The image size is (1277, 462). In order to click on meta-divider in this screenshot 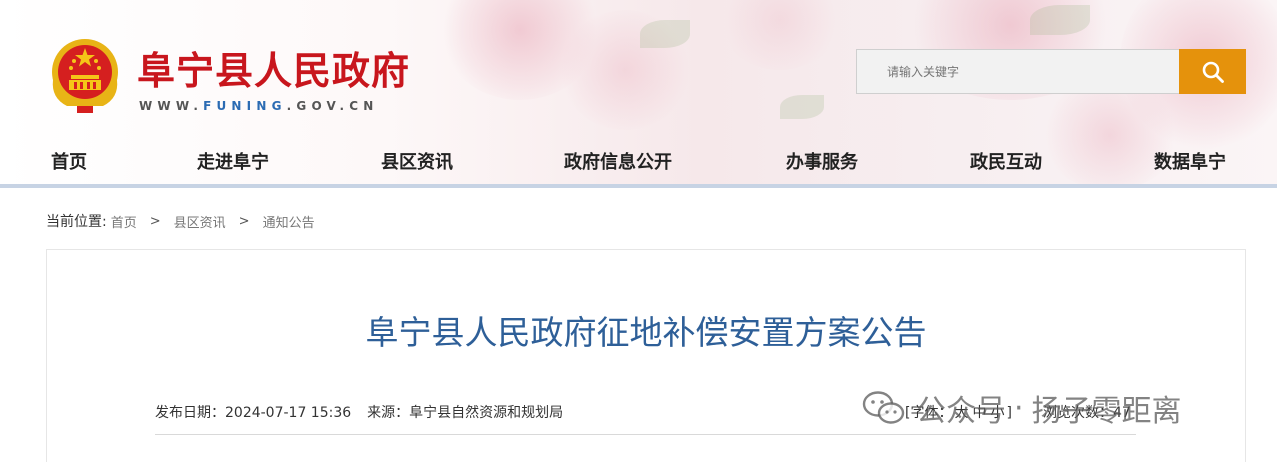, I will do `click(645, 434)`.